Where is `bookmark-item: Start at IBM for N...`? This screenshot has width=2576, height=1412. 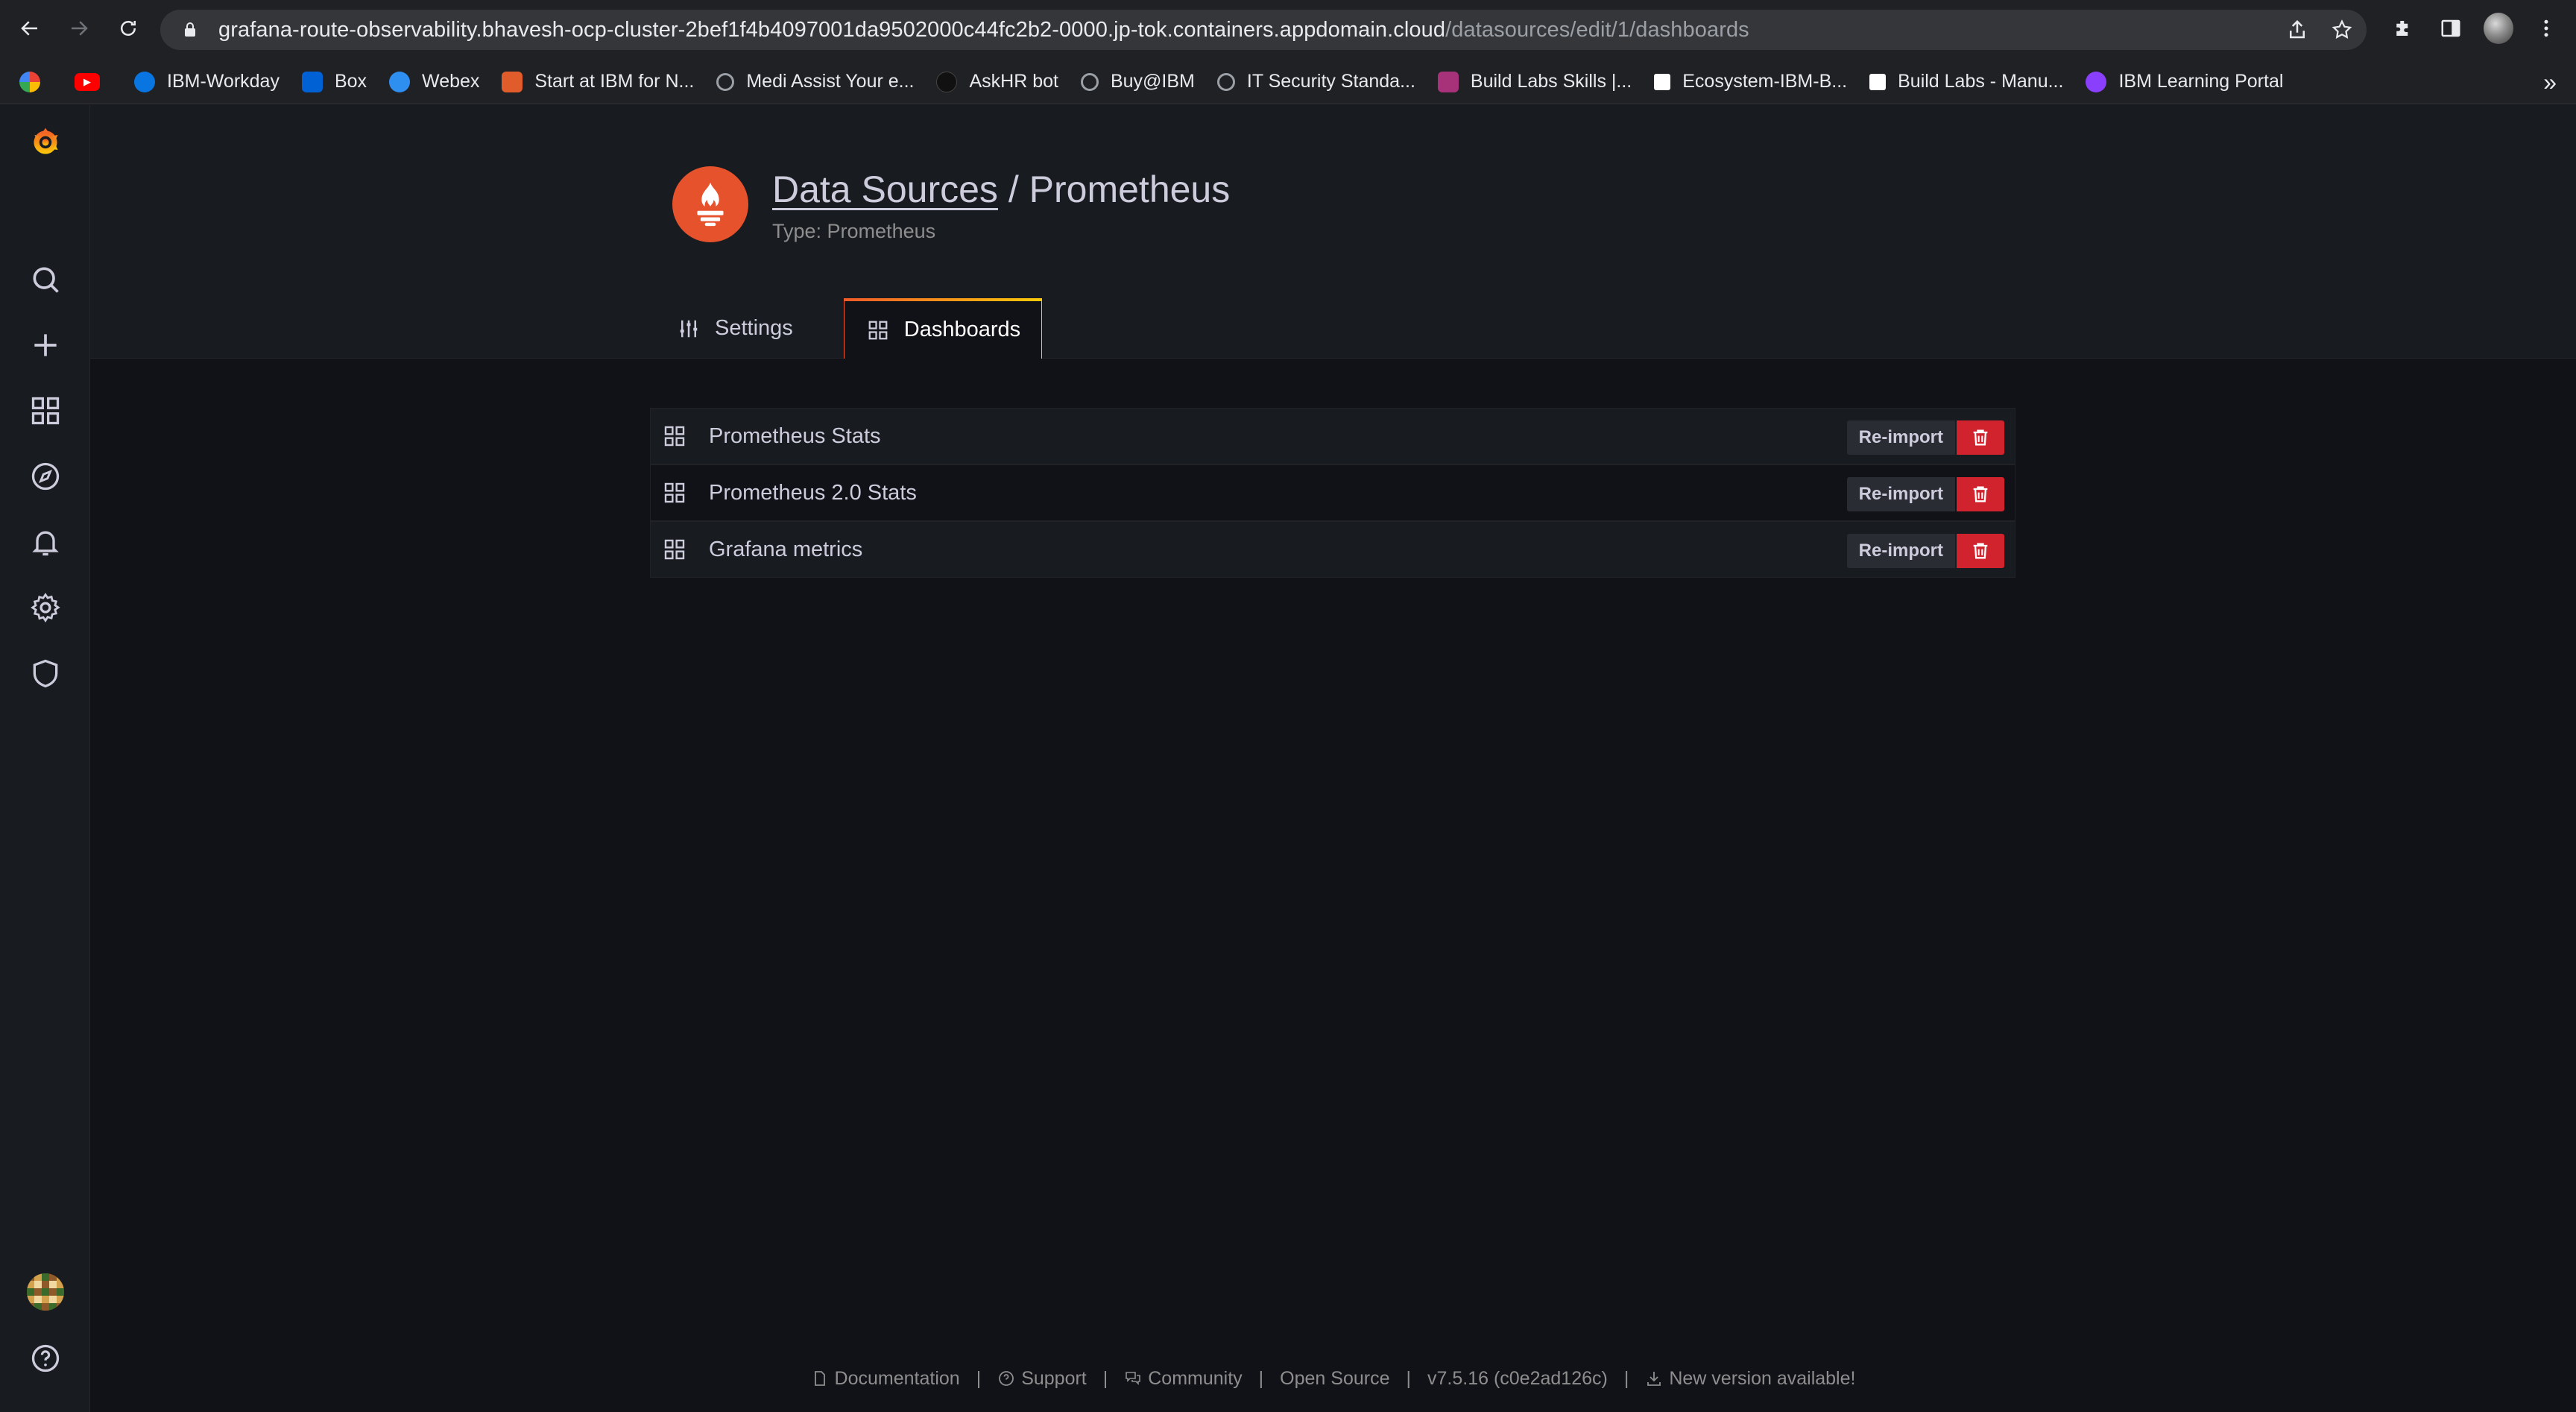
bookmark-item: Start at IBM for N... is located at coordinates (598, 81).